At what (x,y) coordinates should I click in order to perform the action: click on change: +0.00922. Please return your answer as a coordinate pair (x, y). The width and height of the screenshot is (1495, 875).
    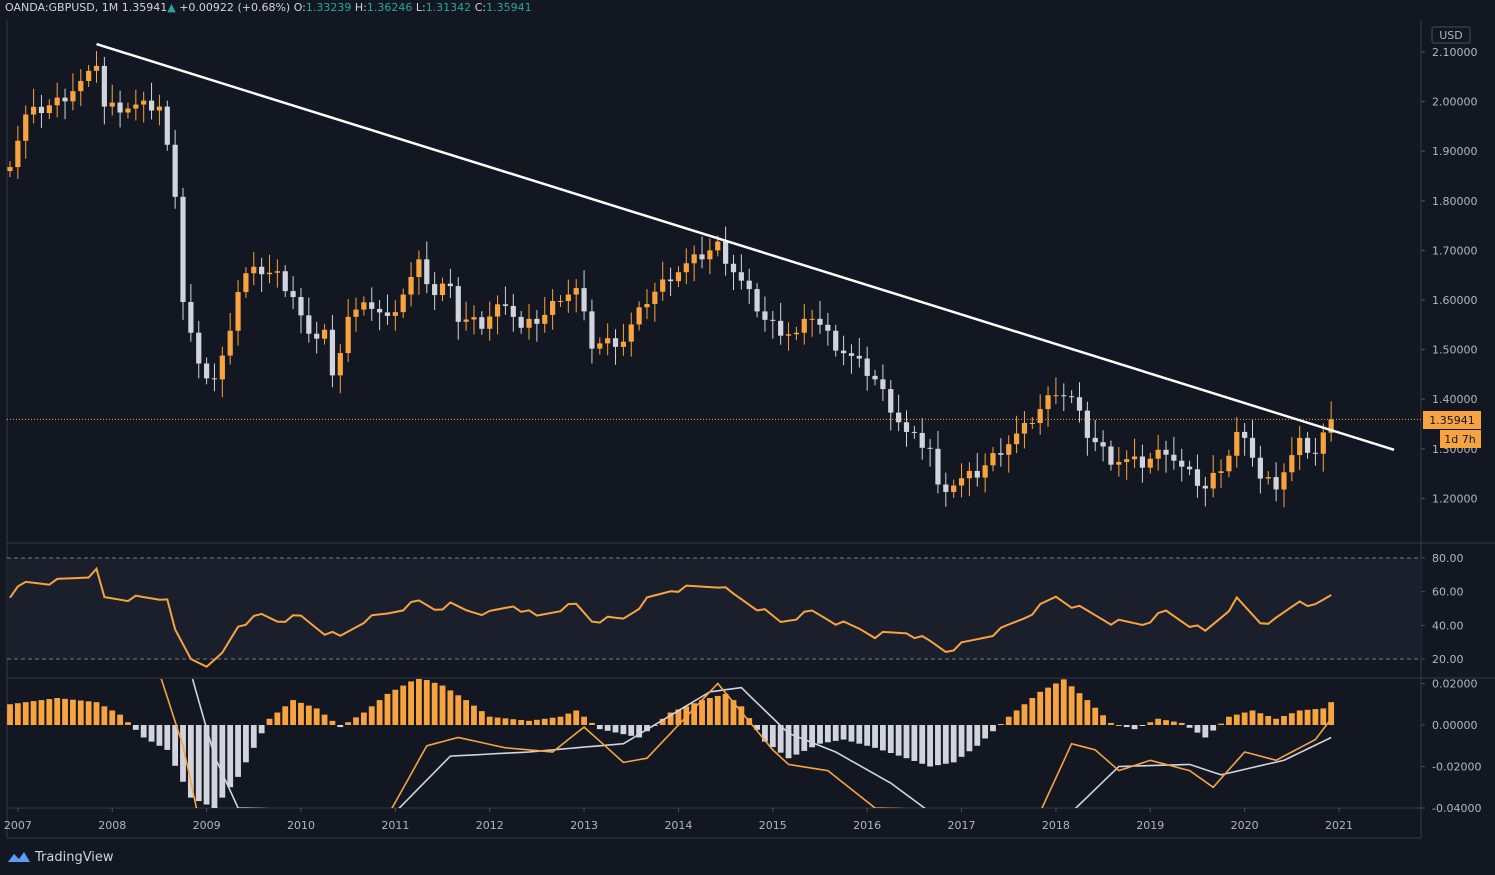
    Looking at the image, I should click on (206, 7).